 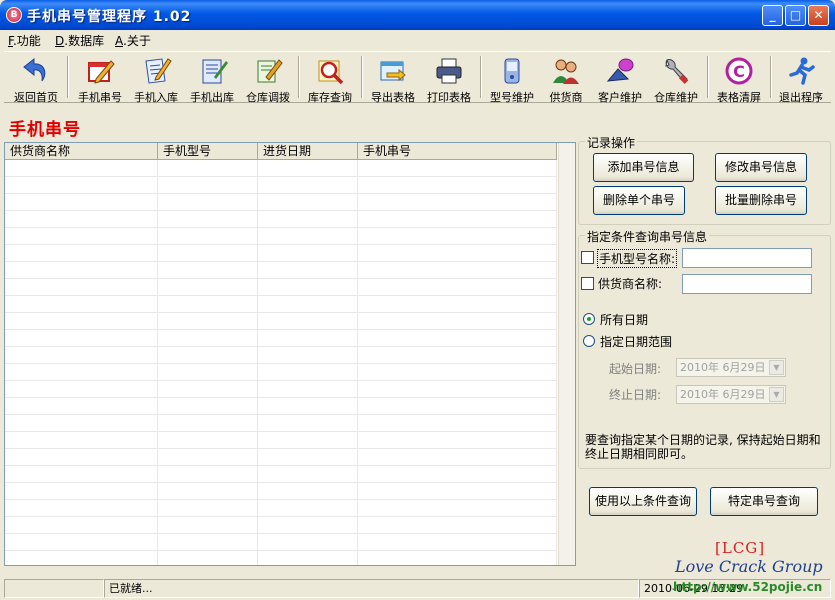 What do you see at coordinates (639, 200) in the screenshot?
I see `delete-serial-button: 删除单个串号` at bounding box center [639, 200].